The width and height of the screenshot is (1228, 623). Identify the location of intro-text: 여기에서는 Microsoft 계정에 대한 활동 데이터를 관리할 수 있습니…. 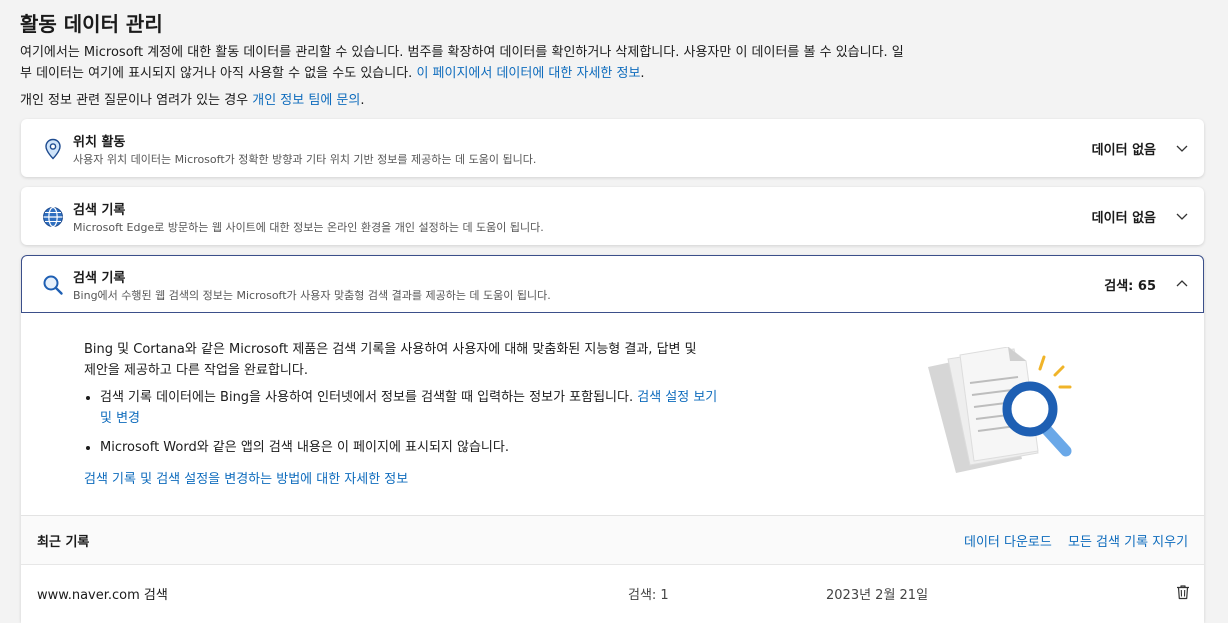
(465, 63).